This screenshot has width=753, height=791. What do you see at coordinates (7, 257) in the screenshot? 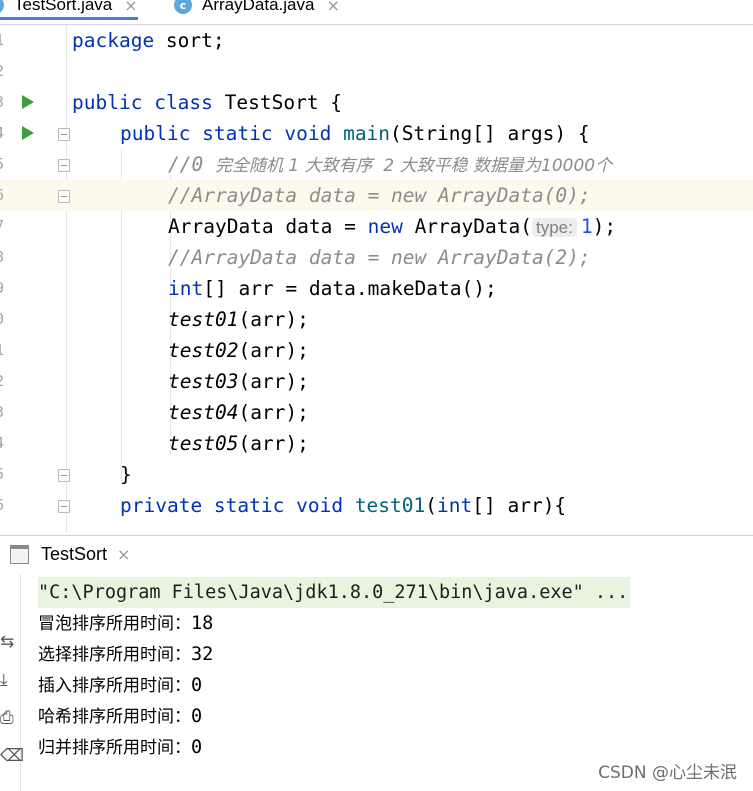
I see `line-number: 8` at bounding box center [7, 257].